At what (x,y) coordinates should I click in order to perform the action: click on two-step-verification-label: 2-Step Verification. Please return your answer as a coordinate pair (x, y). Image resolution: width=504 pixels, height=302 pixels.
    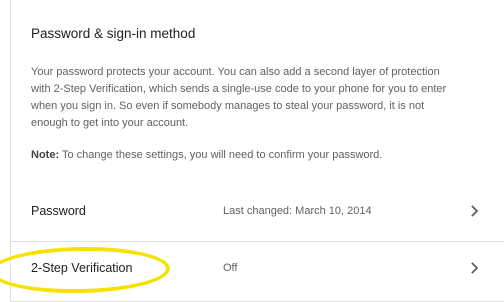
    Looking at the image, I should click on (82, 268).